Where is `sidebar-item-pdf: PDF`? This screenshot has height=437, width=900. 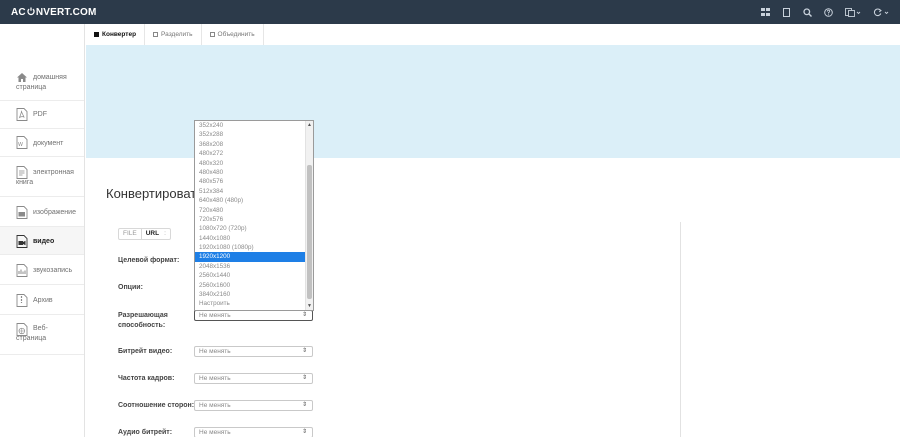 sidebar-item-pdf: PDF is located at coordinates (42, 115).